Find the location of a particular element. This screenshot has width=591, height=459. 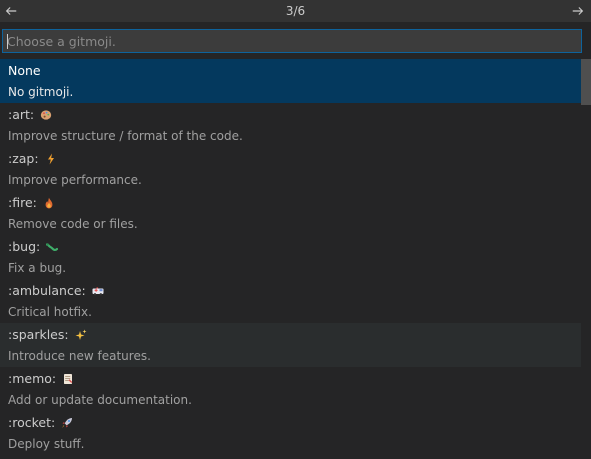

list-item-bug: :bug: Fix a bug. is located at coordinates (290, 257).